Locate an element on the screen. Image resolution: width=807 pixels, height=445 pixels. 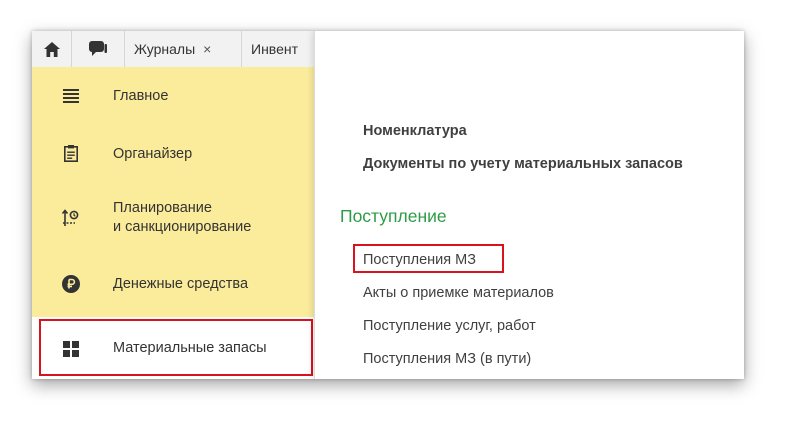
tab-journals: Журналы × is located at coordinates (183, 49).